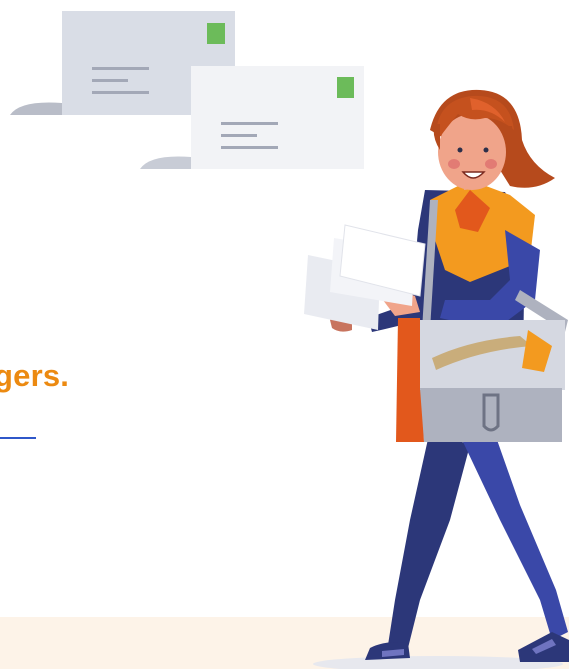 Image resolution: width=569 pixels, height=669 pixels. Describe the element at coordinates (35, 375) in the screenshot. I see `hero-headline-fragment: gers.` at that location.